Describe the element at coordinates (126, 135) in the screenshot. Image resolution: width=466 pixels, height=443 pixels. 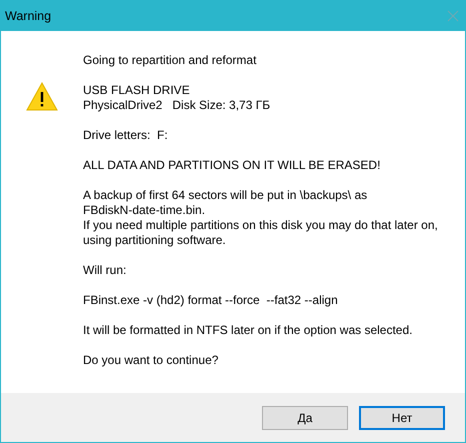
I see `message-text: Drive letters: F:` at that location.